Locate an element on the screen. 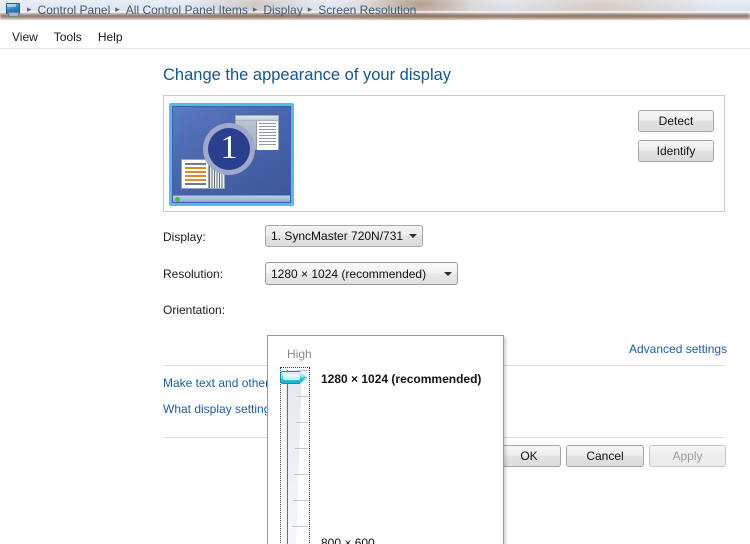 The image size is (750, 544). breadcrumb-item-screen-resolution: Screen Resolution is located at coordinates (367, 10).